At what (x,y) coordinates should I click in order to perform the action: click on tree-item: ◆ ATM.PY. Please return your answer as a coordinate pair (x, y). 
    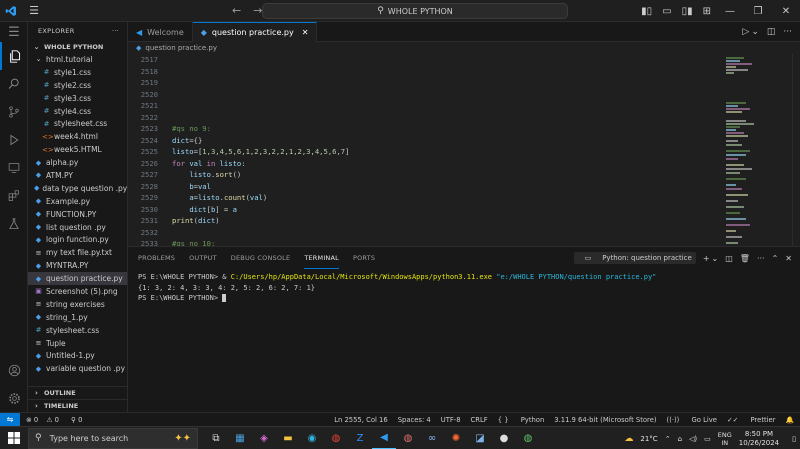
    Looking at the image, I should click on (77, 175).